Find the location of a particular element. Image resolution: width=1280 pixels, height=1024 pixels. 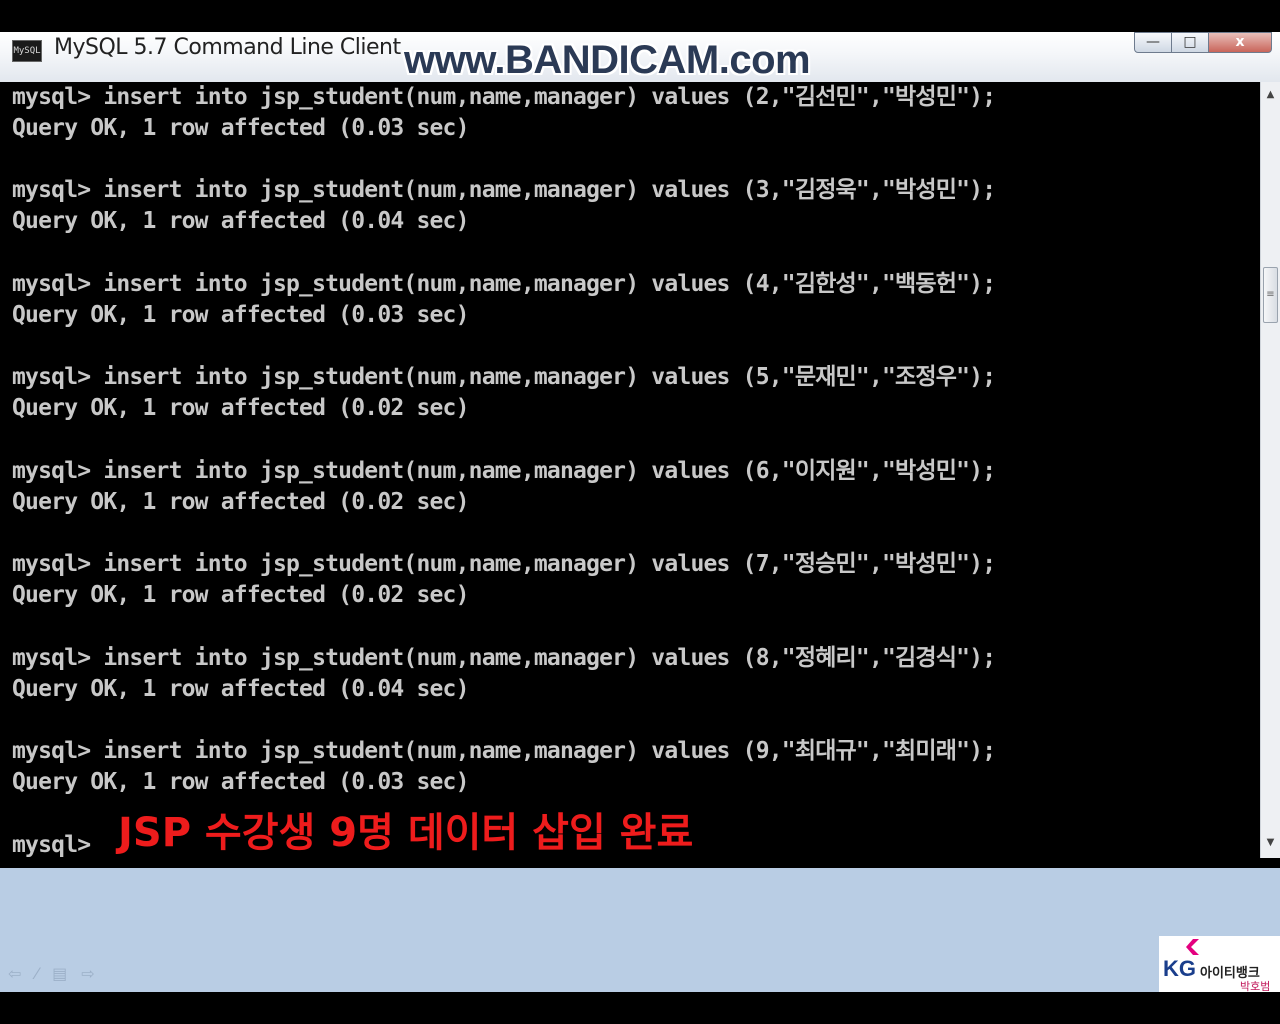

minimize-button: — is located at coordinates (1153, 42).